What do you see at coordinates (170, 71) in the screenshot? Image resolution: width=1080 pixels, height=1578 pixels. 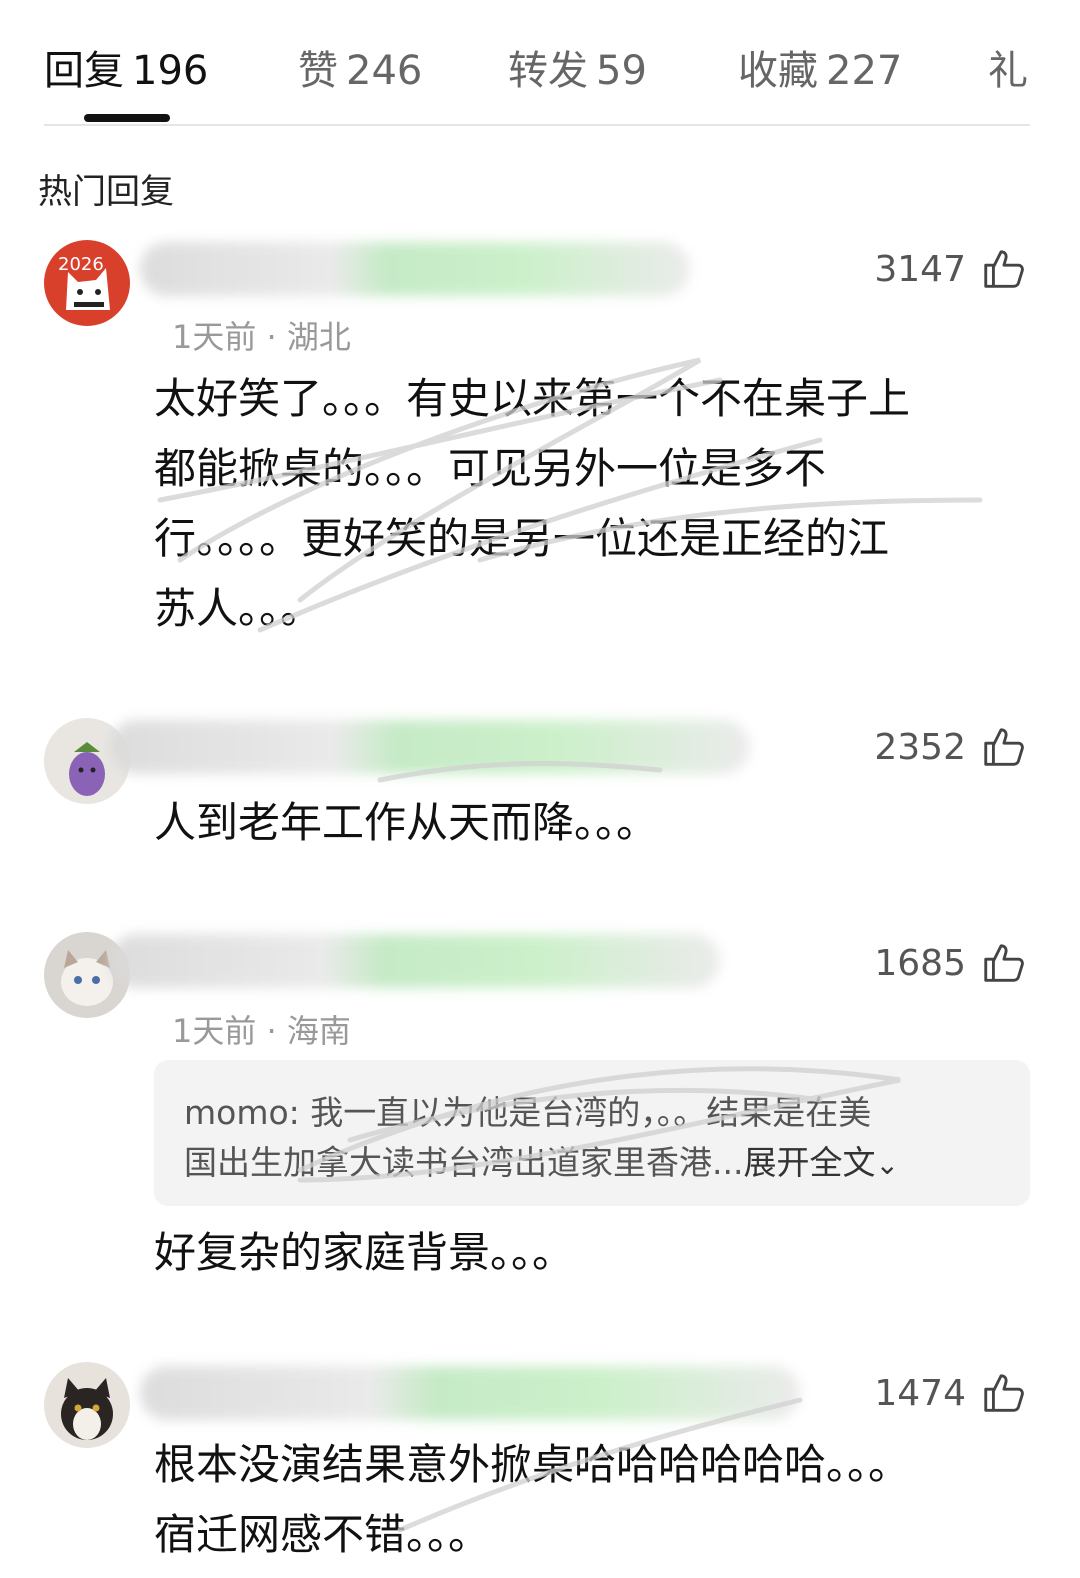 I see `tab-replies-count: 196` at bounding box center [170, 71].